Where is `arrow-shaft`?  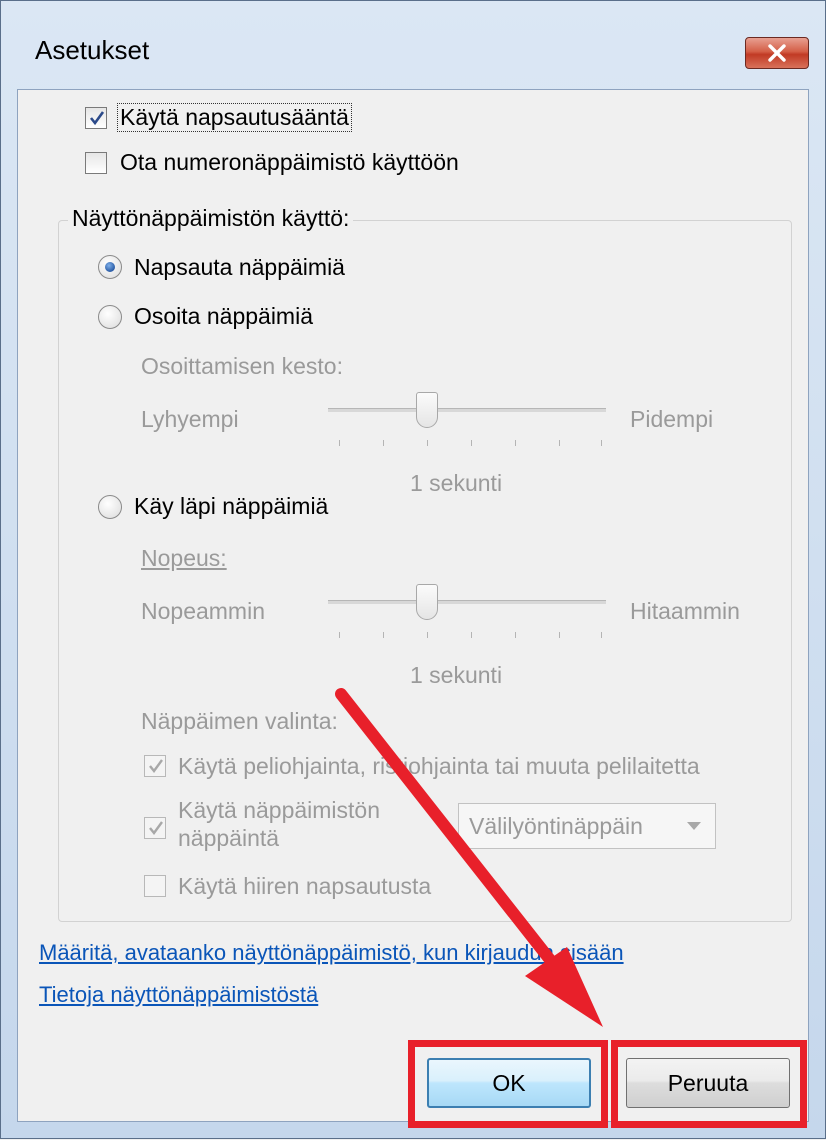 arrow-shaft is located at coordinates (457, 841).